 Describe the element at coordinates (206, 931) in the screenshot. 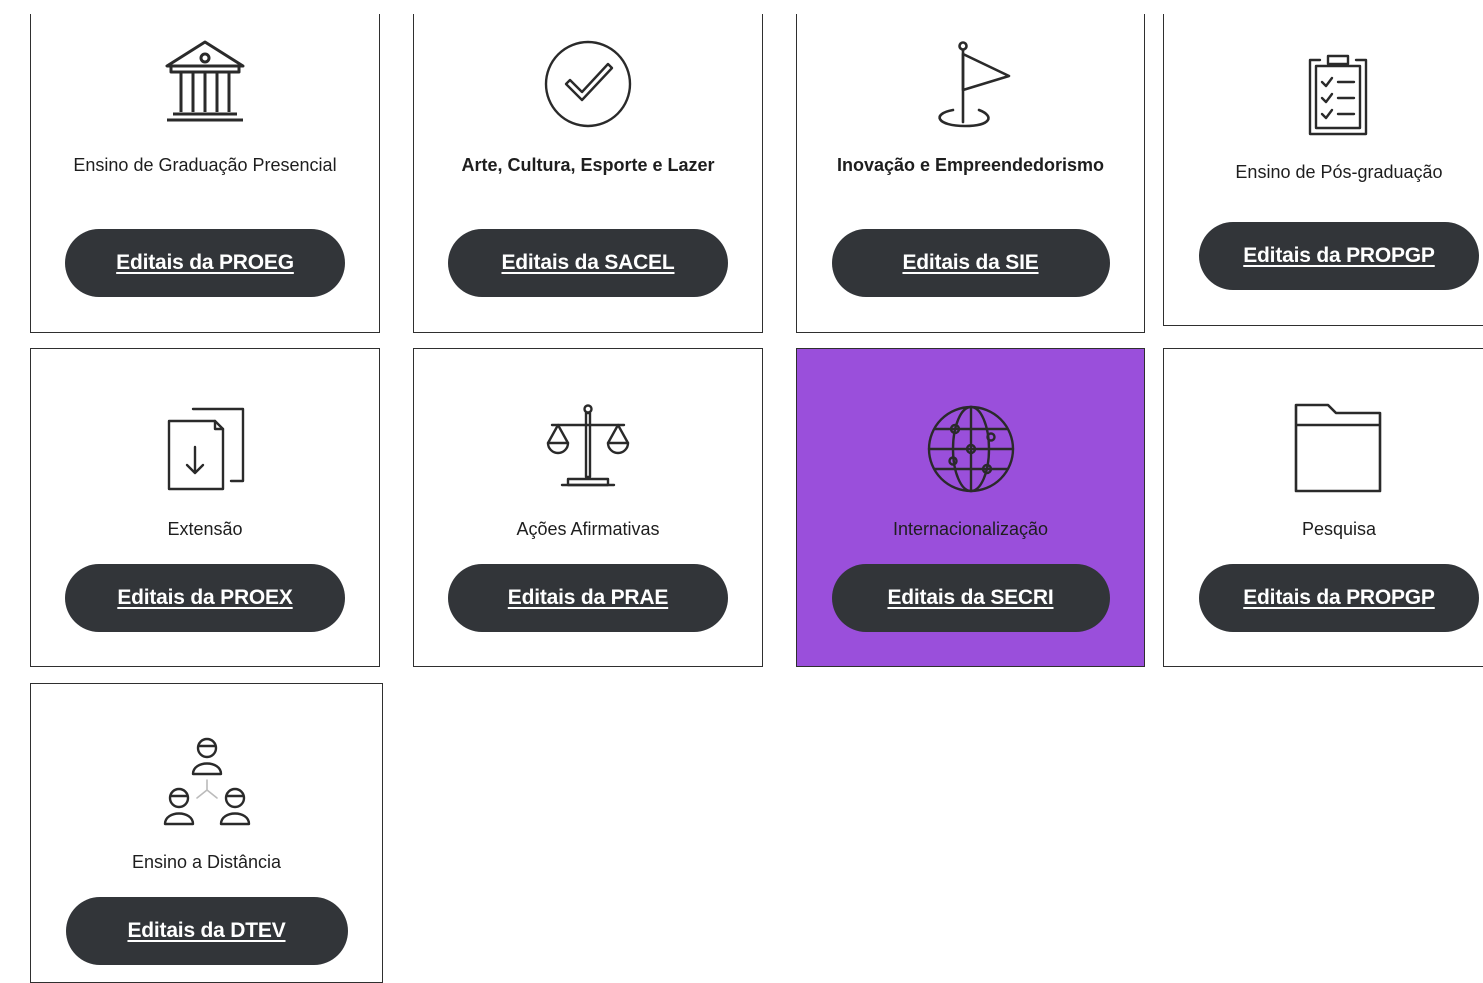

I see `editais-dtev-button: Editais da DTEV` at that location.